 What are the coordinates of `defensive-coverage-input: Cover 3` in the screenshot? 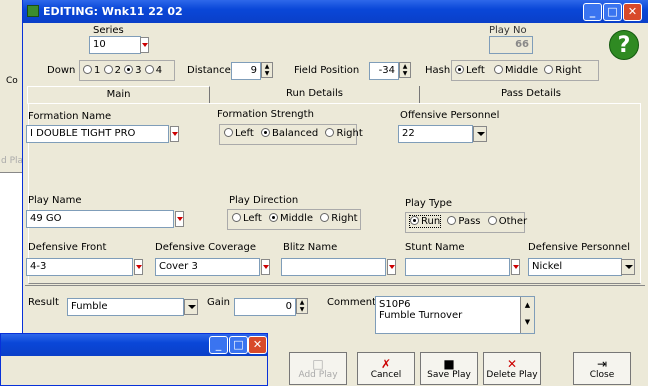 It's located at (207, 267).